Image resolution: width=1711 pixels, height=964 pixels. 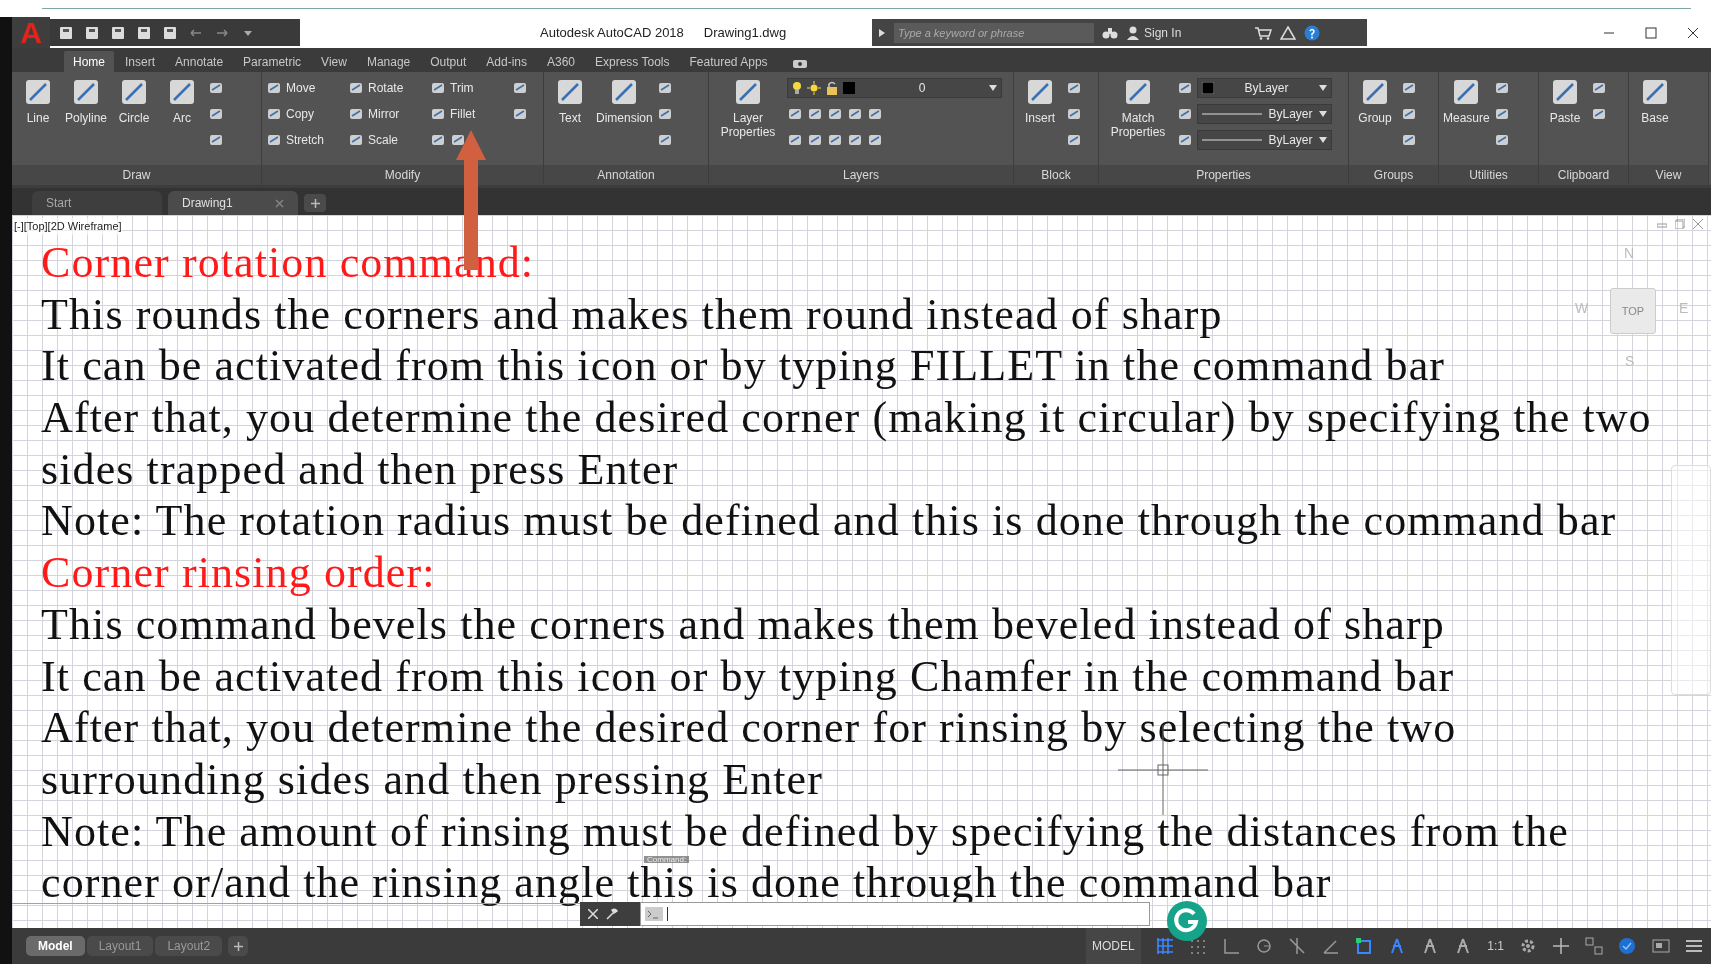 What do you see at coordinates (305, 140) in the screenshot?
I see `ribbon-tool-button: Stretch` at bounding box center [305, 140].